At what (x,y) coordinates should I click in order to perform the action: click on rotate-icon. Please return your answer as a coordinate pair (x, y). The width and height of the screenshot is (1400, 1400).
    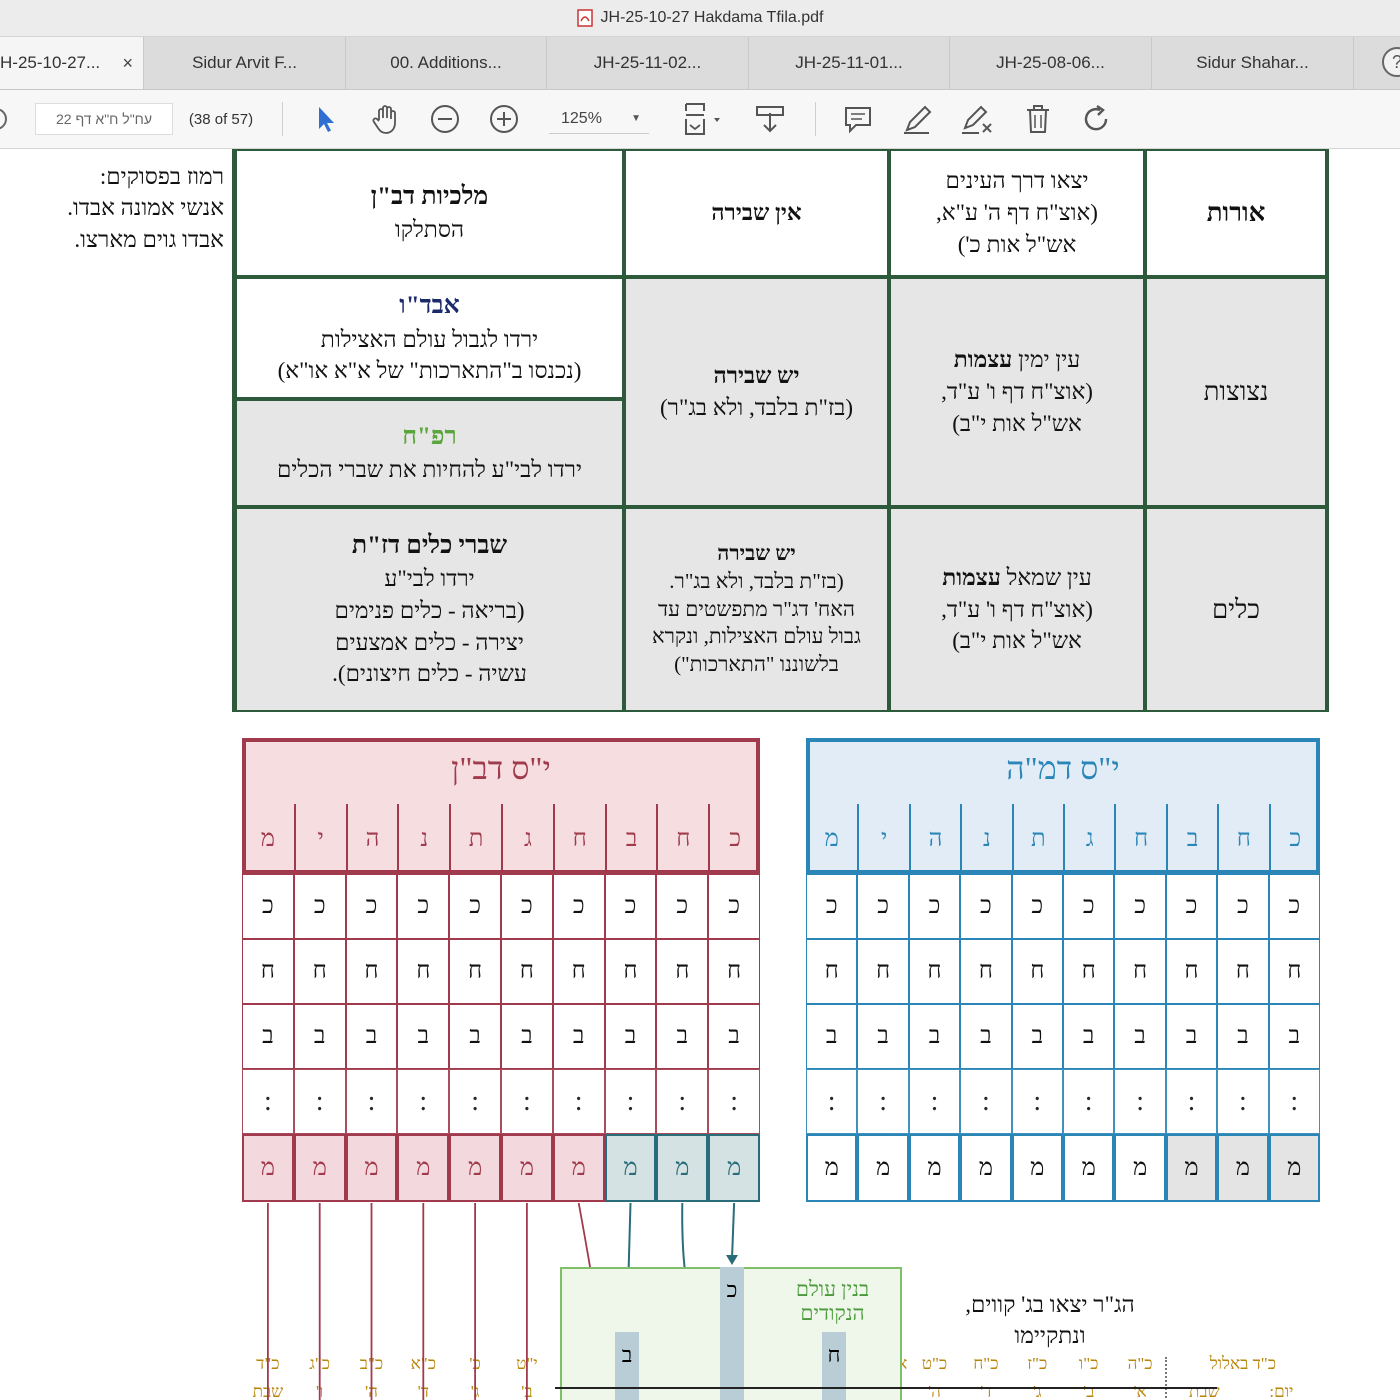
    Looking at the image, I should click on (1096, 119).